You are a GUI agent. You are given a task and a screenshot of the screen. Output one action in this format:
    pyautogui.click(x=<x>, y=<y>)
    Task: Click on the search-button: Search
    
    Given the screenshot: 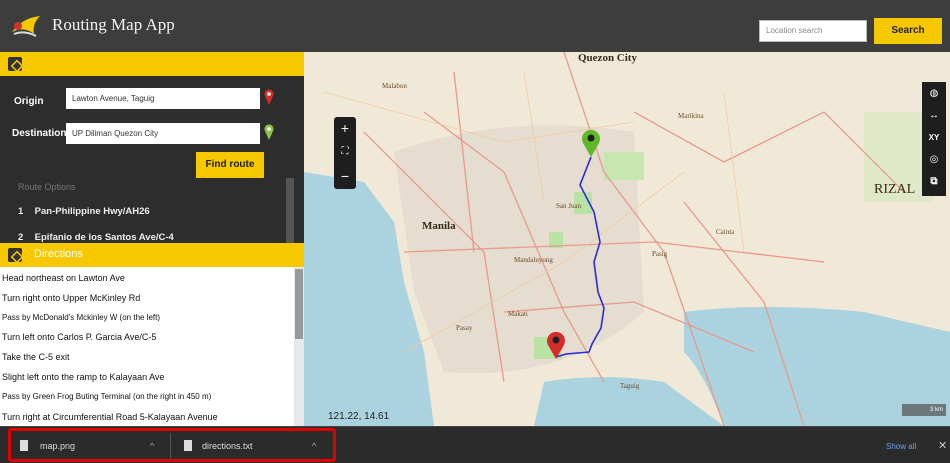 What is the action you would take?
    pyautogui.click(x=908, y=31)
    